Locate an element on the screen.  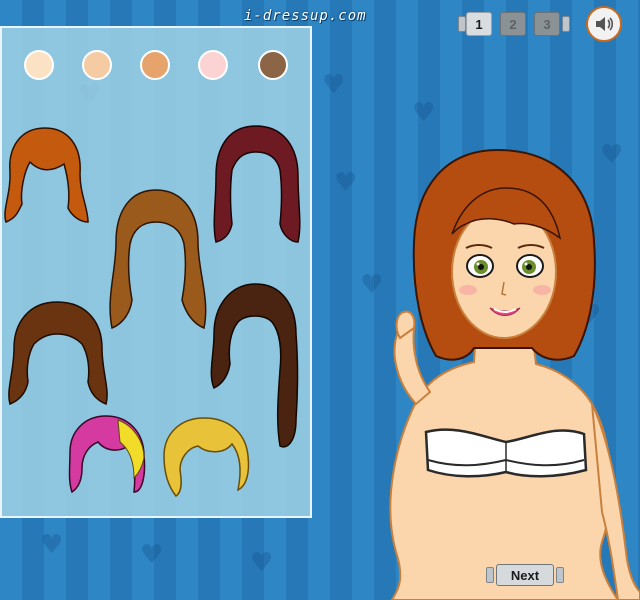
next-button-group: Next is located at coordinates (525, 575).